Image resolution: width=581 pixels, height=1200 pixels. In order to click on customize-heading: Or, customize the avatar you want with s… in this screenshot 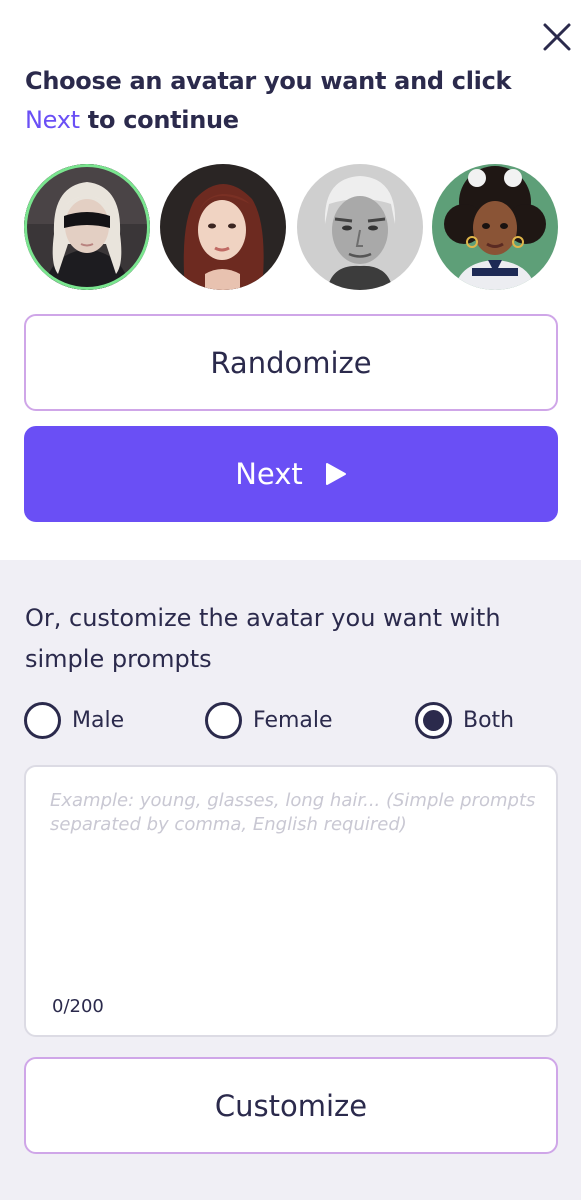, I will do `click(263, 638)`.